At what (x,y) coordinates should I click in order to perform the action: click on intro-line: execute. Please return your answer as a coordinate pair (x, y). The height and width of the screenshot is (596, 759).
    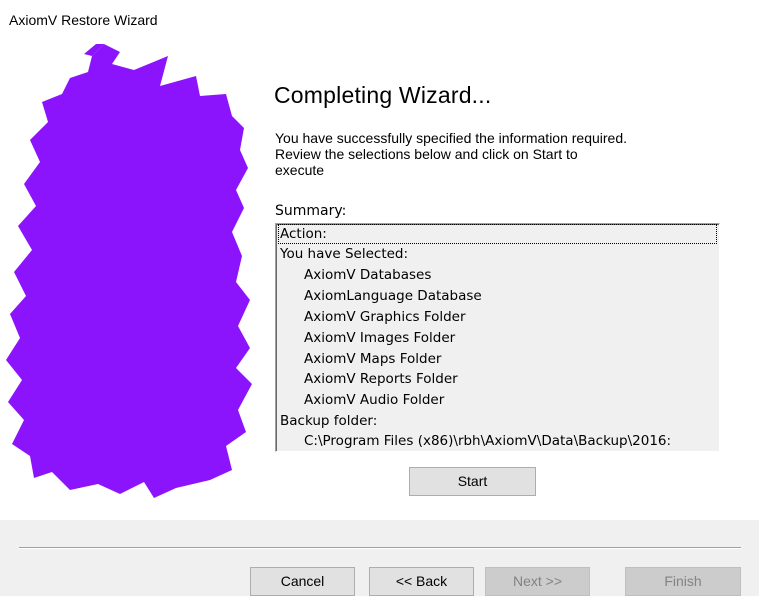
    Looking at the image, I should click on (300, 170).